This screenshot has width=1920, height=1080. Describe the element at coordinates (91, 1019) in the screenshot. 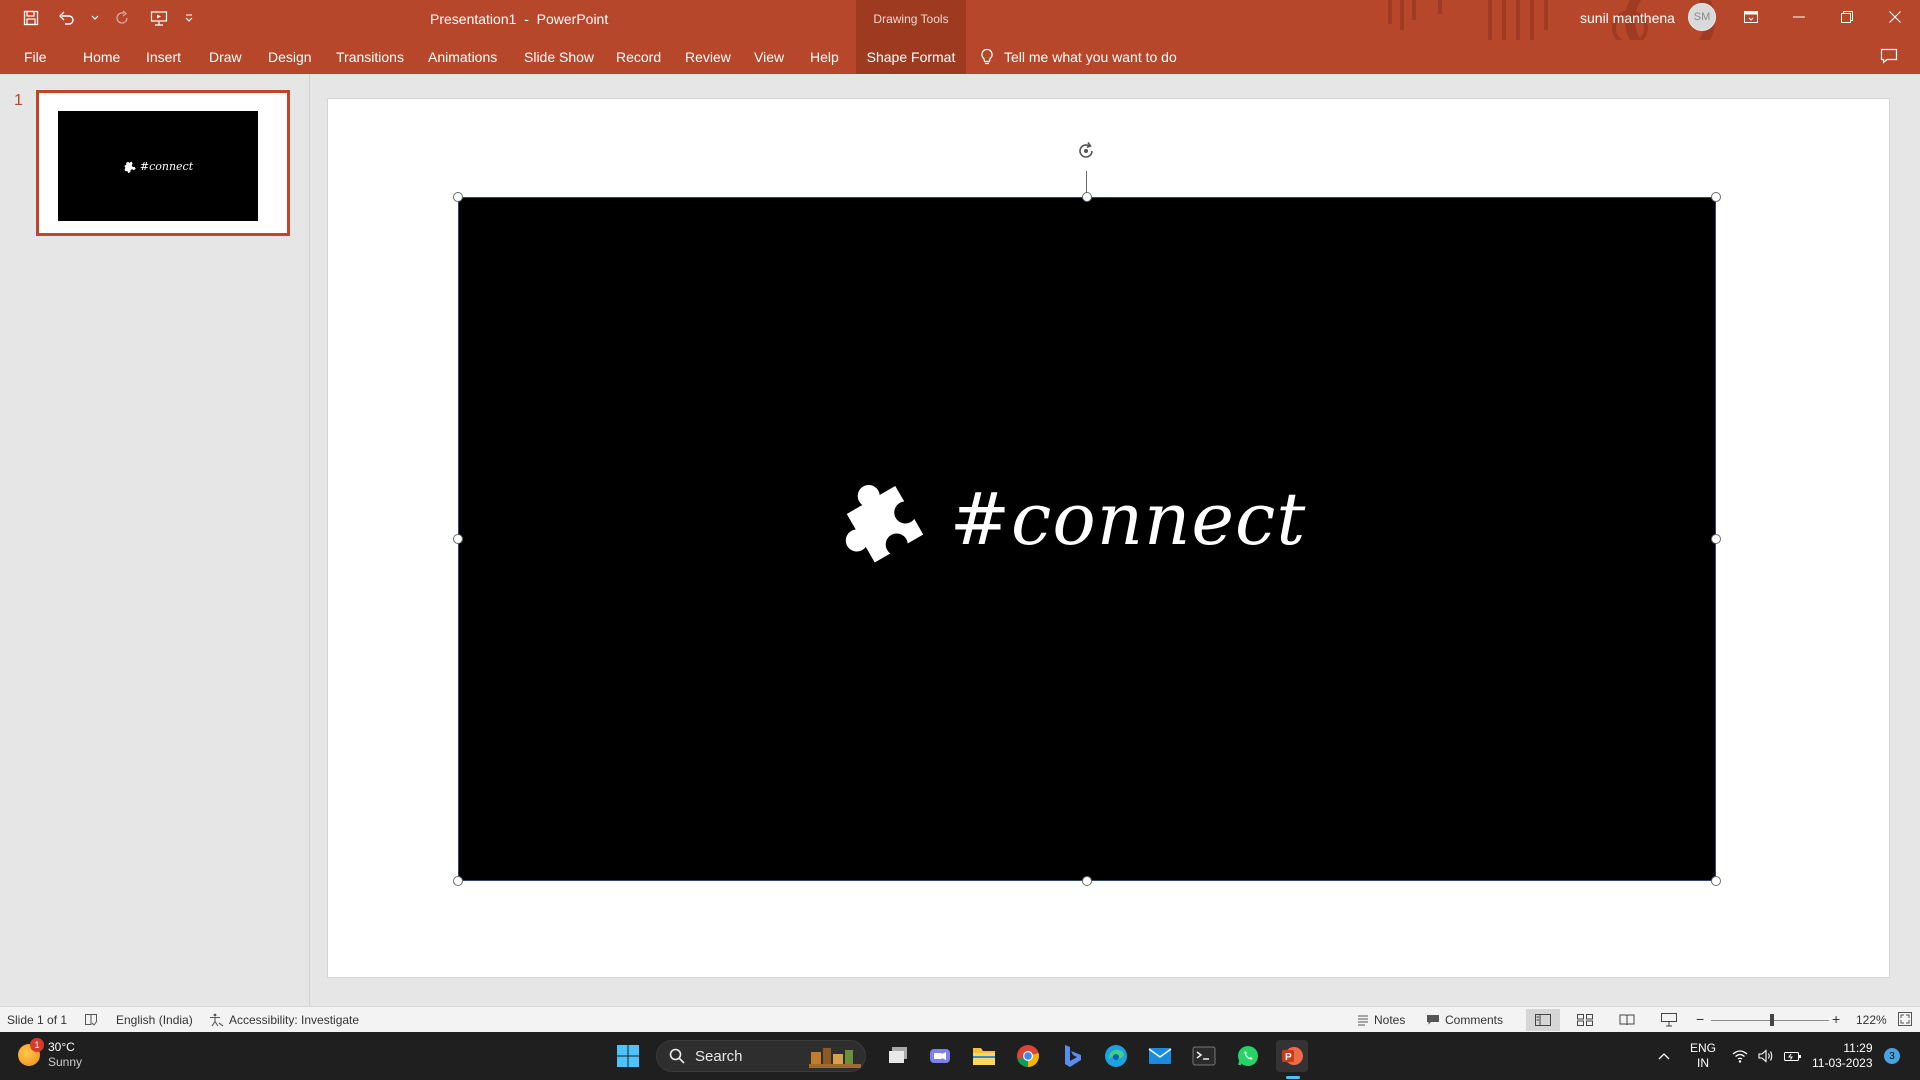

I see `spelling-check-icon` at that location.